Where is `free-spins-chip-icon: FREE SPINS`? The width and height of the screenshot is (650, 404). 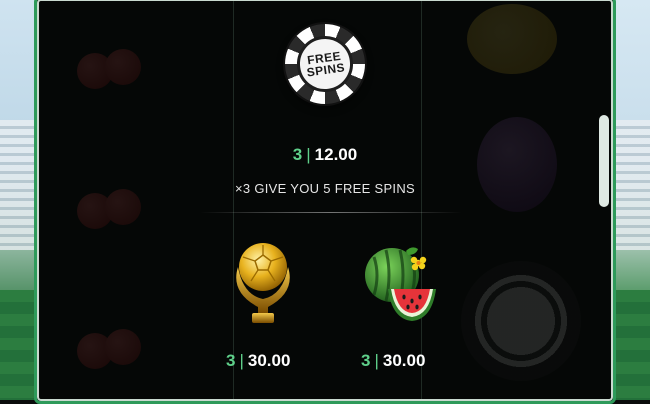
free-spins-chip-icon: FREE SPINS is located at coordinates (325, 64).